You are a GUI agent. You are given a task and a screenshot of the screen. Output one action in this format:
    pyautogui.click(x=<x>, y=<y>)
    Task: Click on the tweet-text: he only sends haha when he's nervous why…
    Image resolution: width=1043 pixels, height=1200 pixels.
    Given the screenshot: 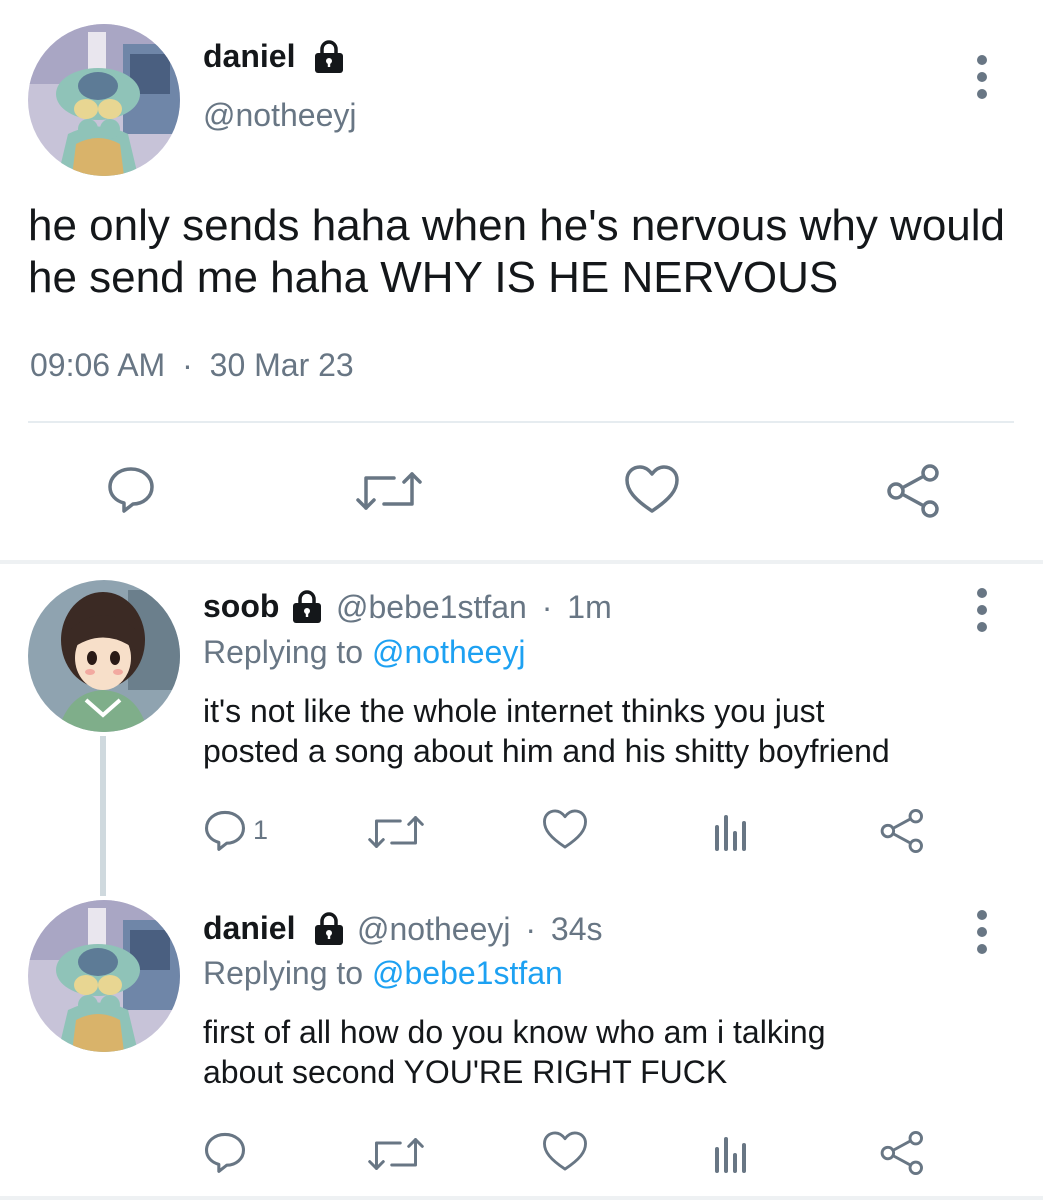 What is the action you would take?
    pyautogui.click(x=517, y=251)
    